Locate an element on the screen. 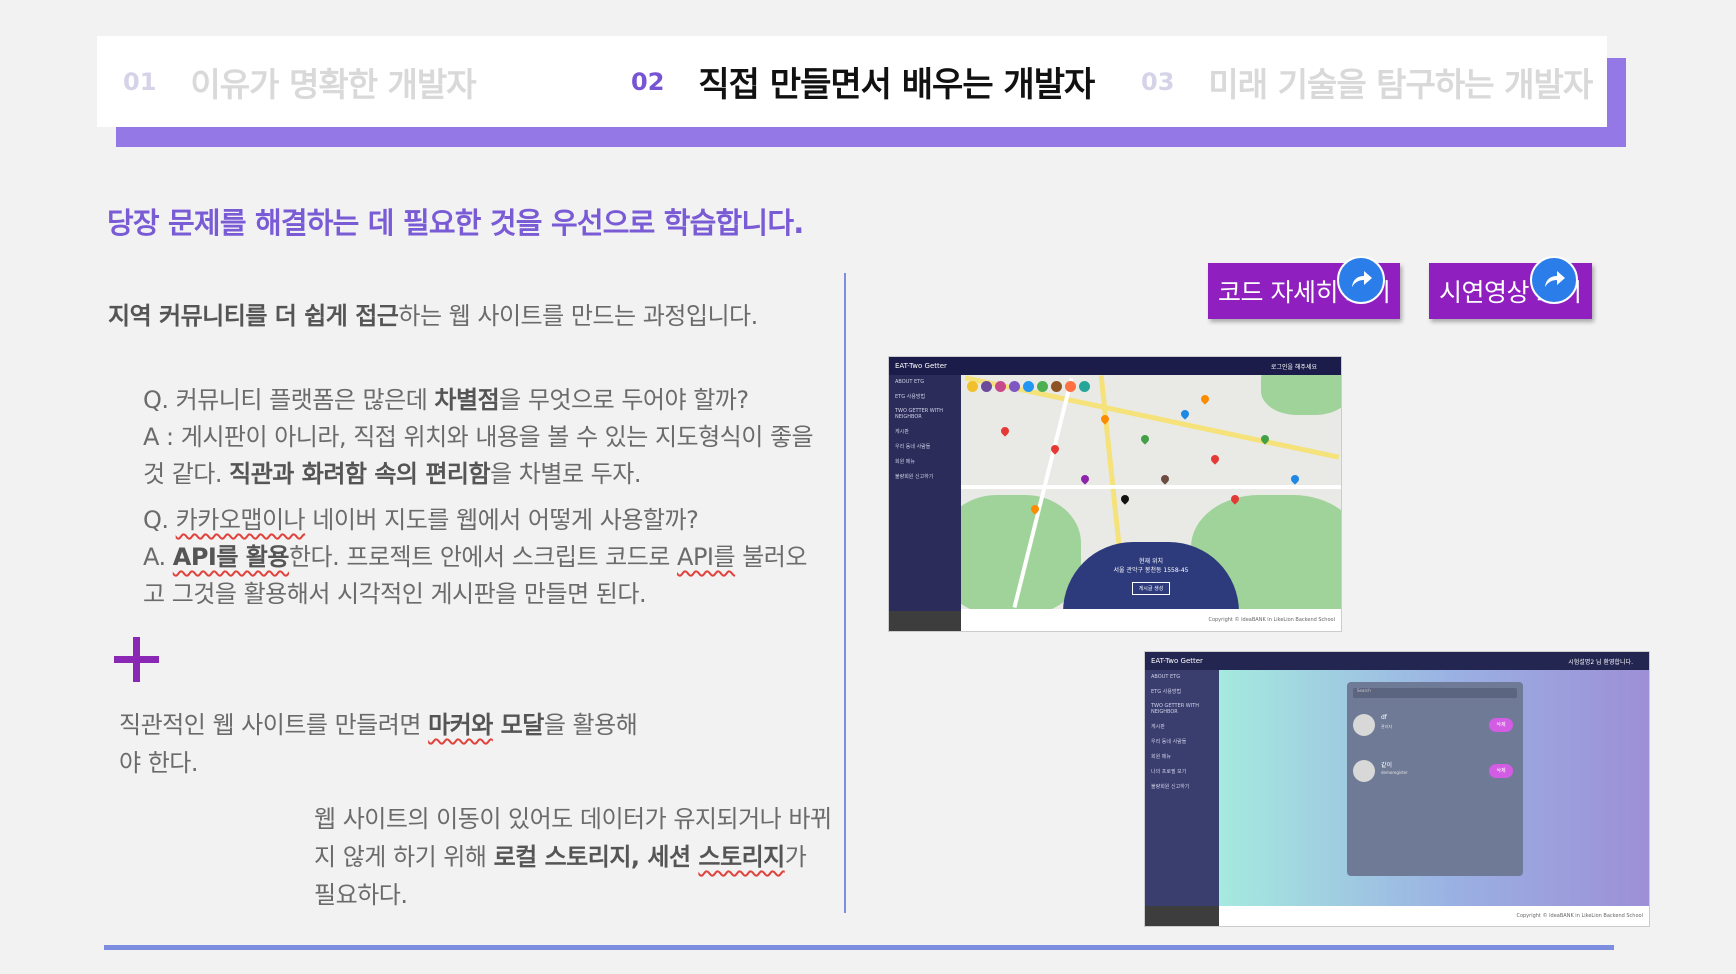 Image resolution: width=1736 pixels, height=974 pixels. note-bold: 모달 is located at coordinates (518, 725).